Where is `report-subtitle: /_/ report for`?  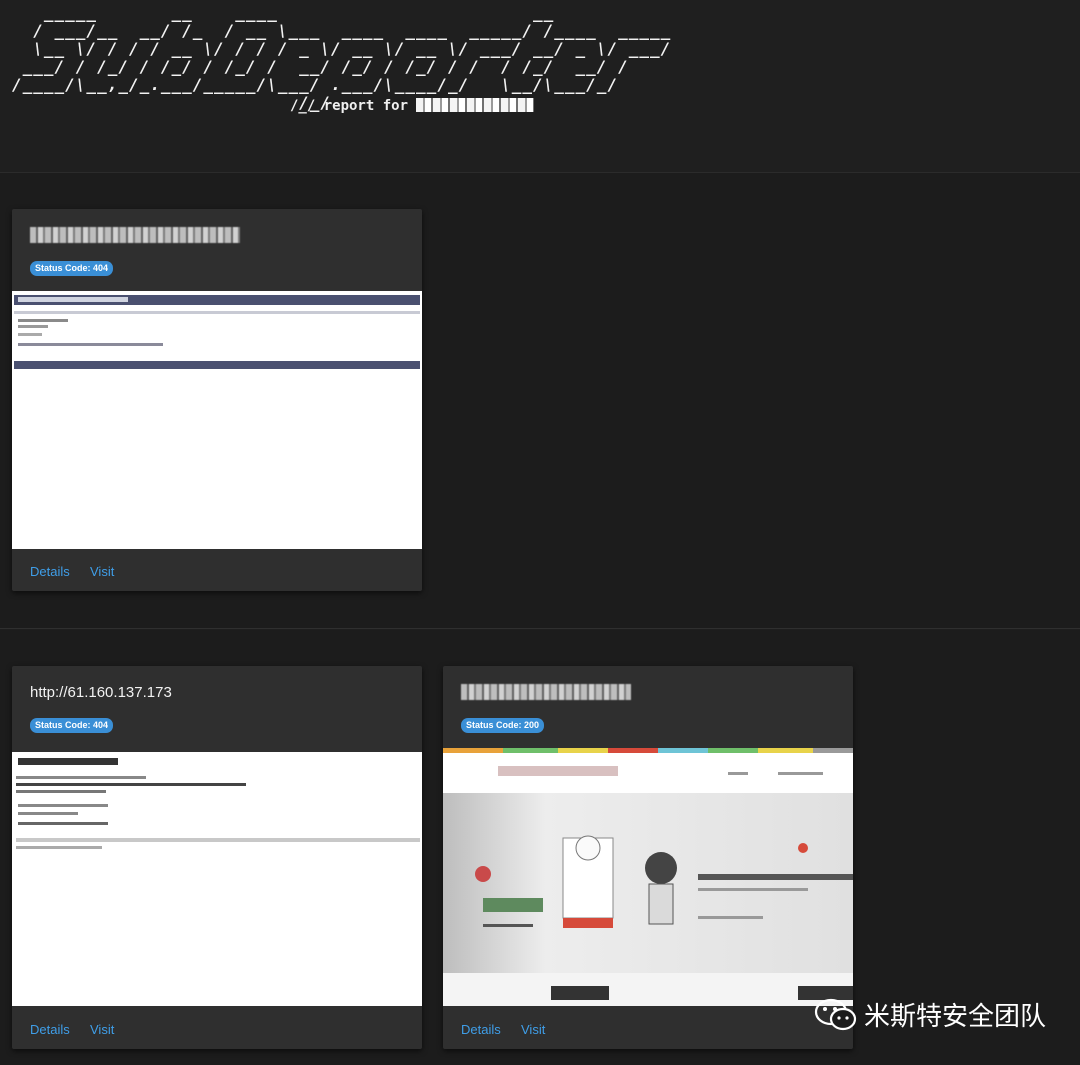 report-subtitle: /_/ report for is located at coordinates (412, 106).